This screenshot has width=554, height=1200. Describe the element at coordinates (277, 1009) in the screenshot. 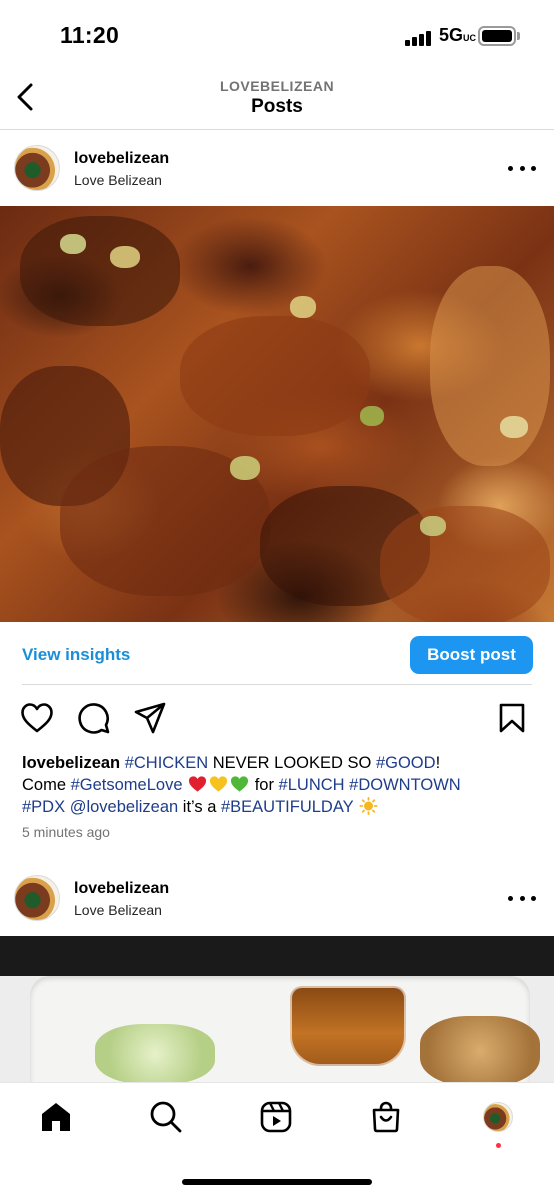

I see `post-image` at that location.